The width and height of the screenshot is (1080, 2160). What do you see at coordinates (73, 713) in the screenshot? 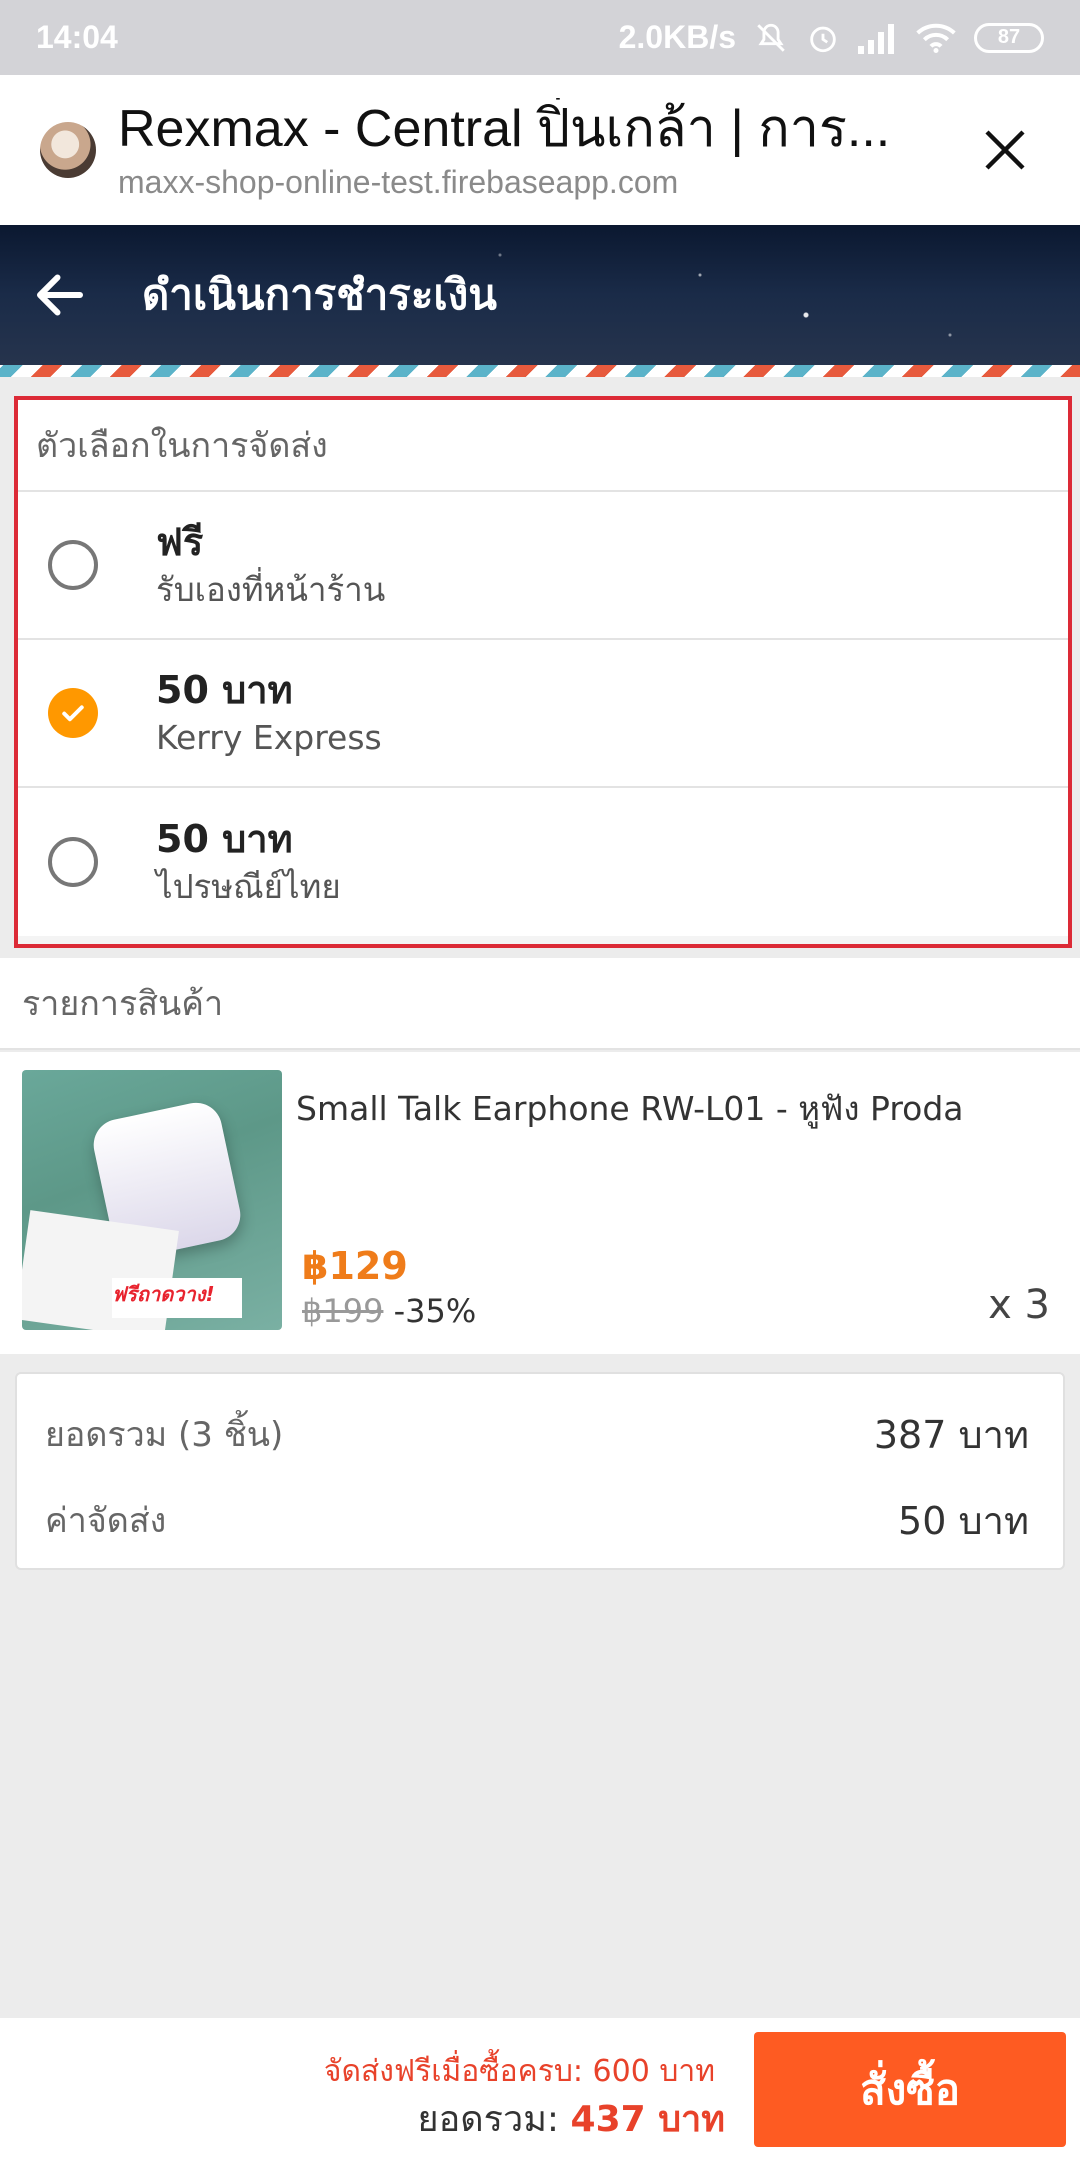
I see `radio-checked-icon` at bounding box center [73, 713].